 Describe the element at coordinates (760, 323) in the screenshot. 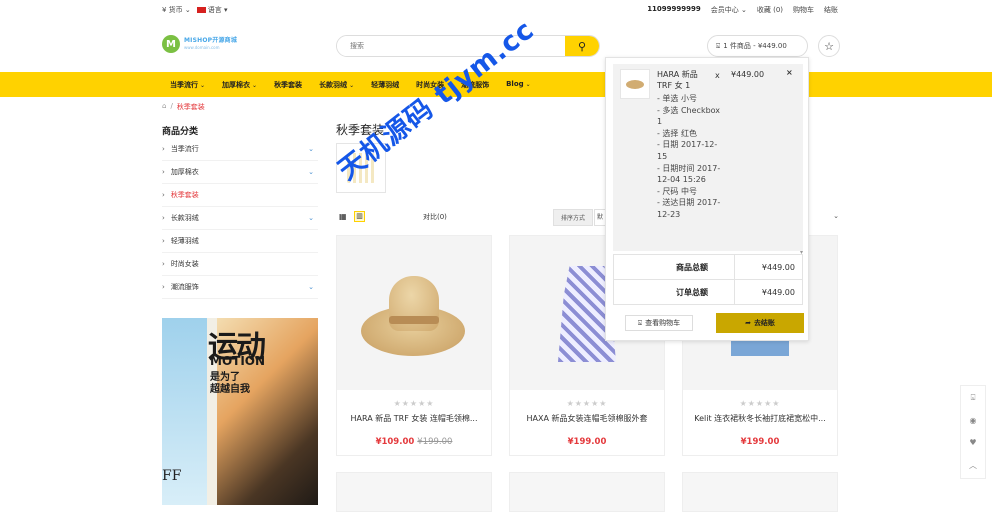

I see `checkout-button: ➦ 去结账` at that location.